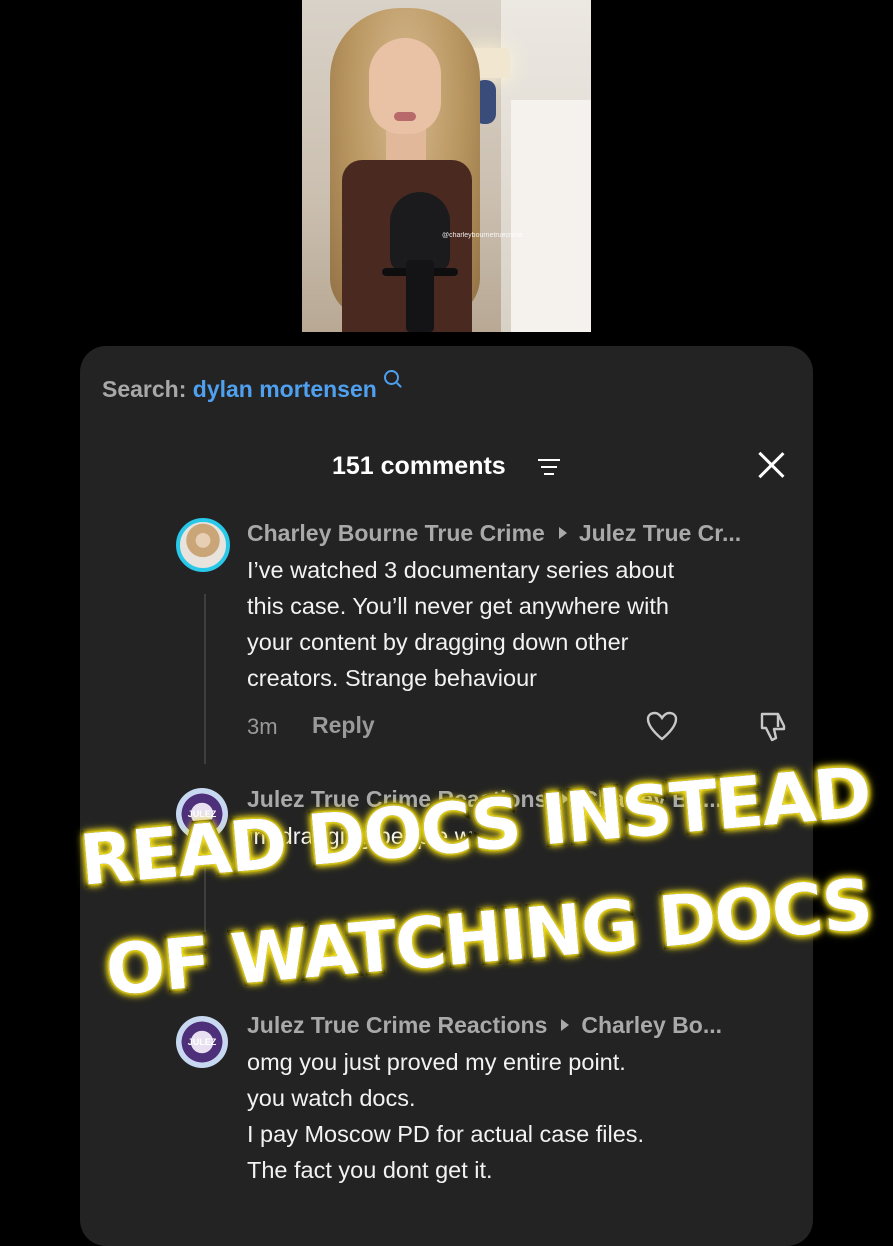 The image size is (893, 1246). I want to click on microphone-body, so click(420, 296).